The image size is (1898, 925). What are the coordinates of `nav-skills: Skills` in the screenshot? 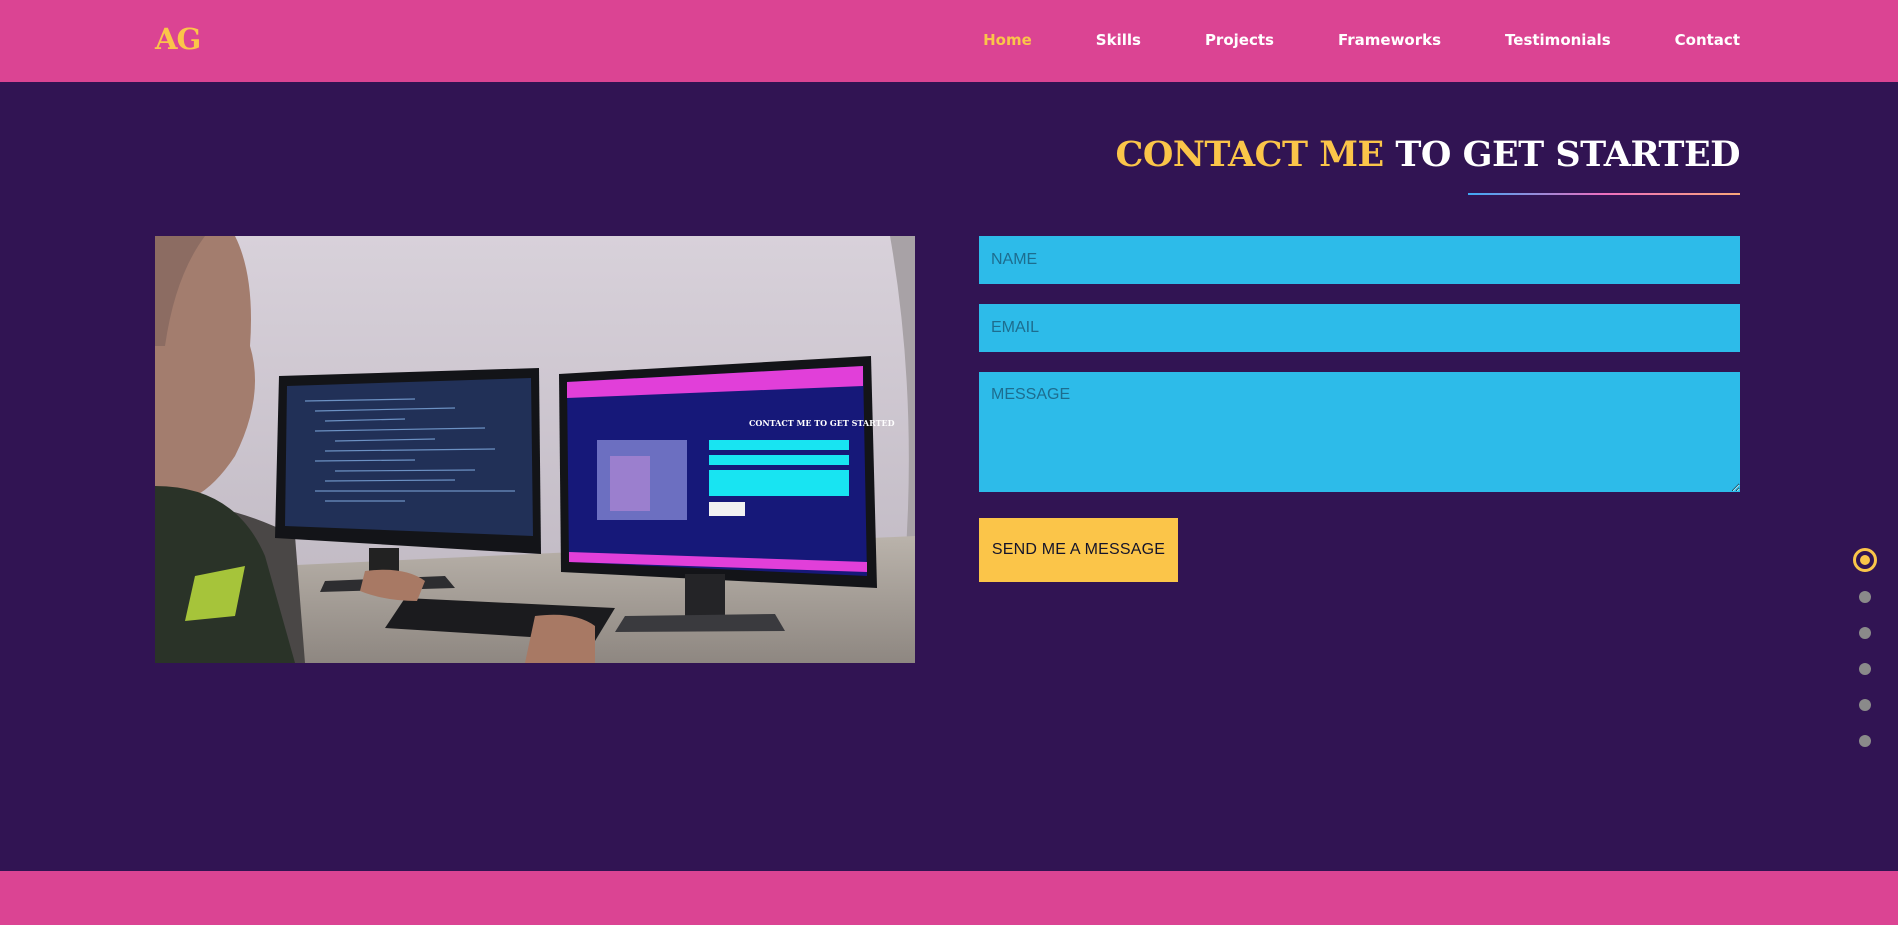 It's located at (1118, 40).